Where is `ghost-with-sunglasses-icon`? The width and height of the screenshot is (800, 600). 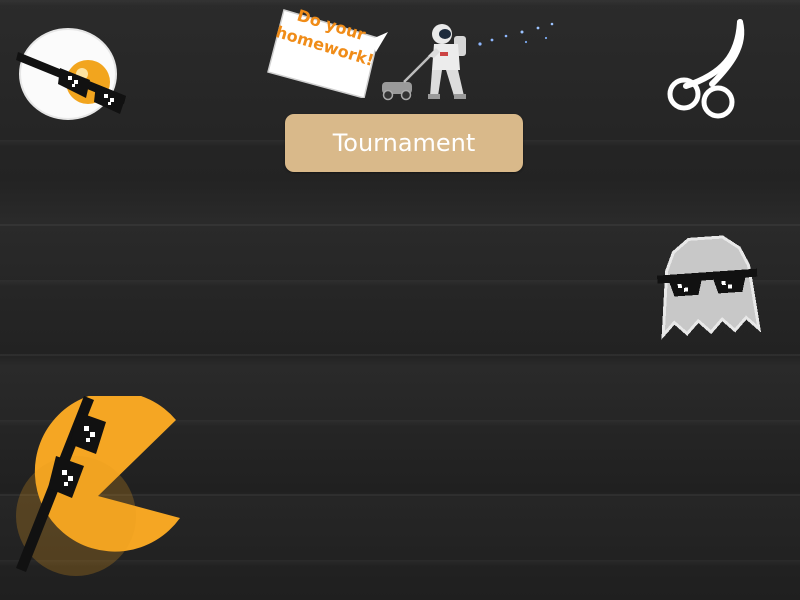
ghost-with-sunglasses-icon is located at coordinates (709, 287).